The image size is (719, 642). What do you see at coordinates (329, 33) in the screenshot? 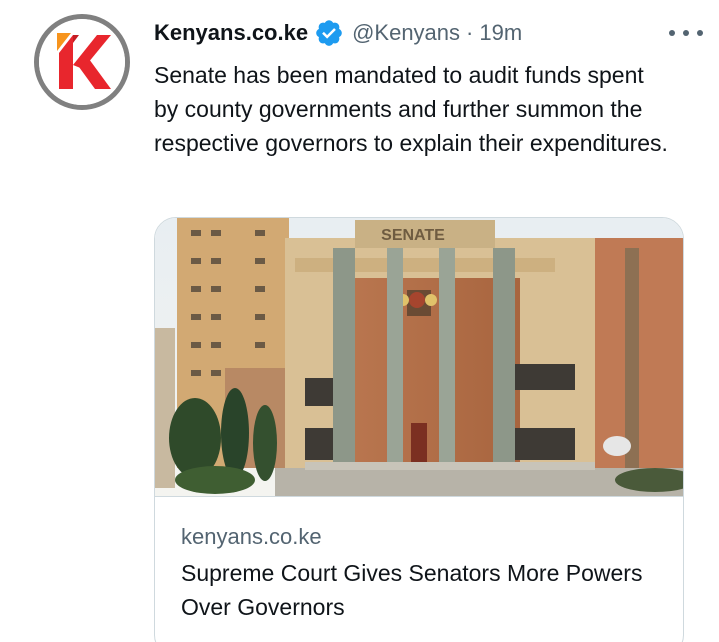
I see `verified-badge-icon` at bounding box center [329, 33].